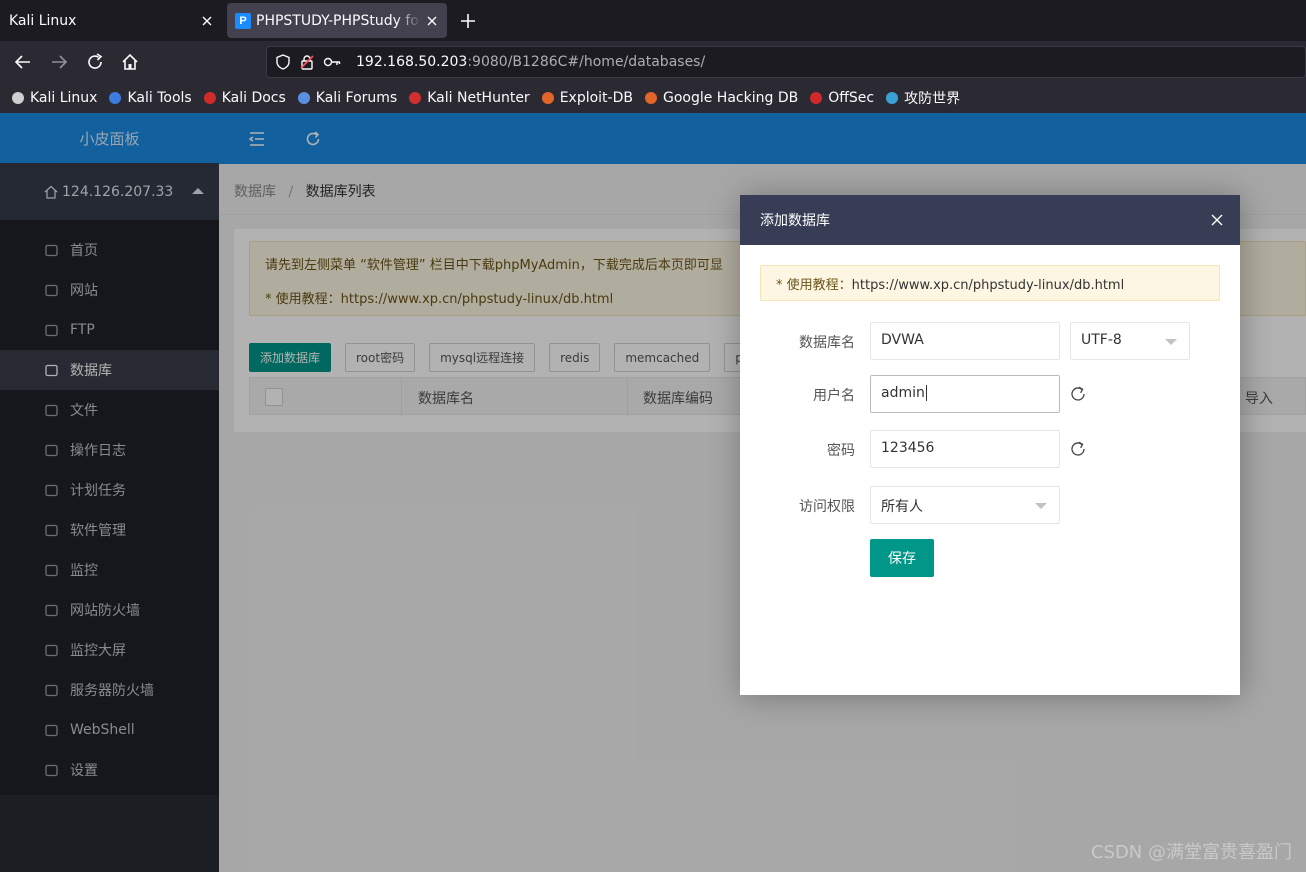  I want to click on url-path: :9080/B1286C#/home/databases/, so click(586, 62).